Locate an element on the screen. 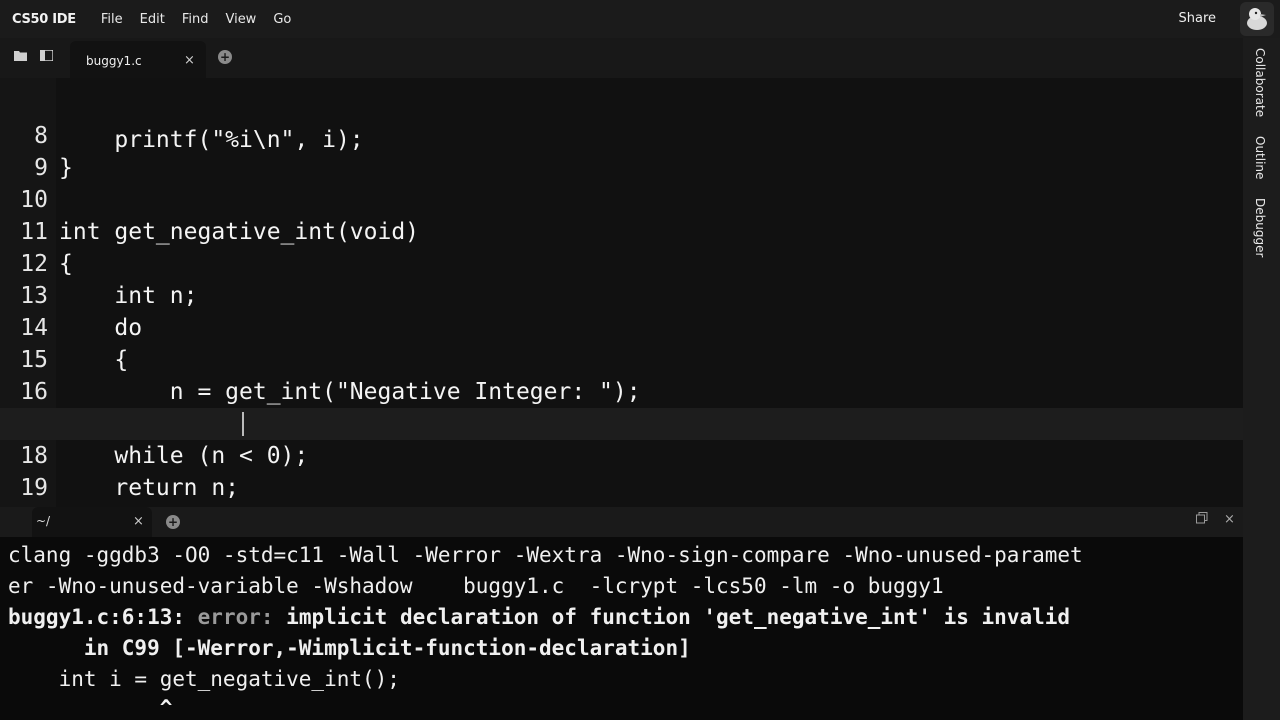  main-menu: File Edit Find View Go is located at coordinates (187, 19).